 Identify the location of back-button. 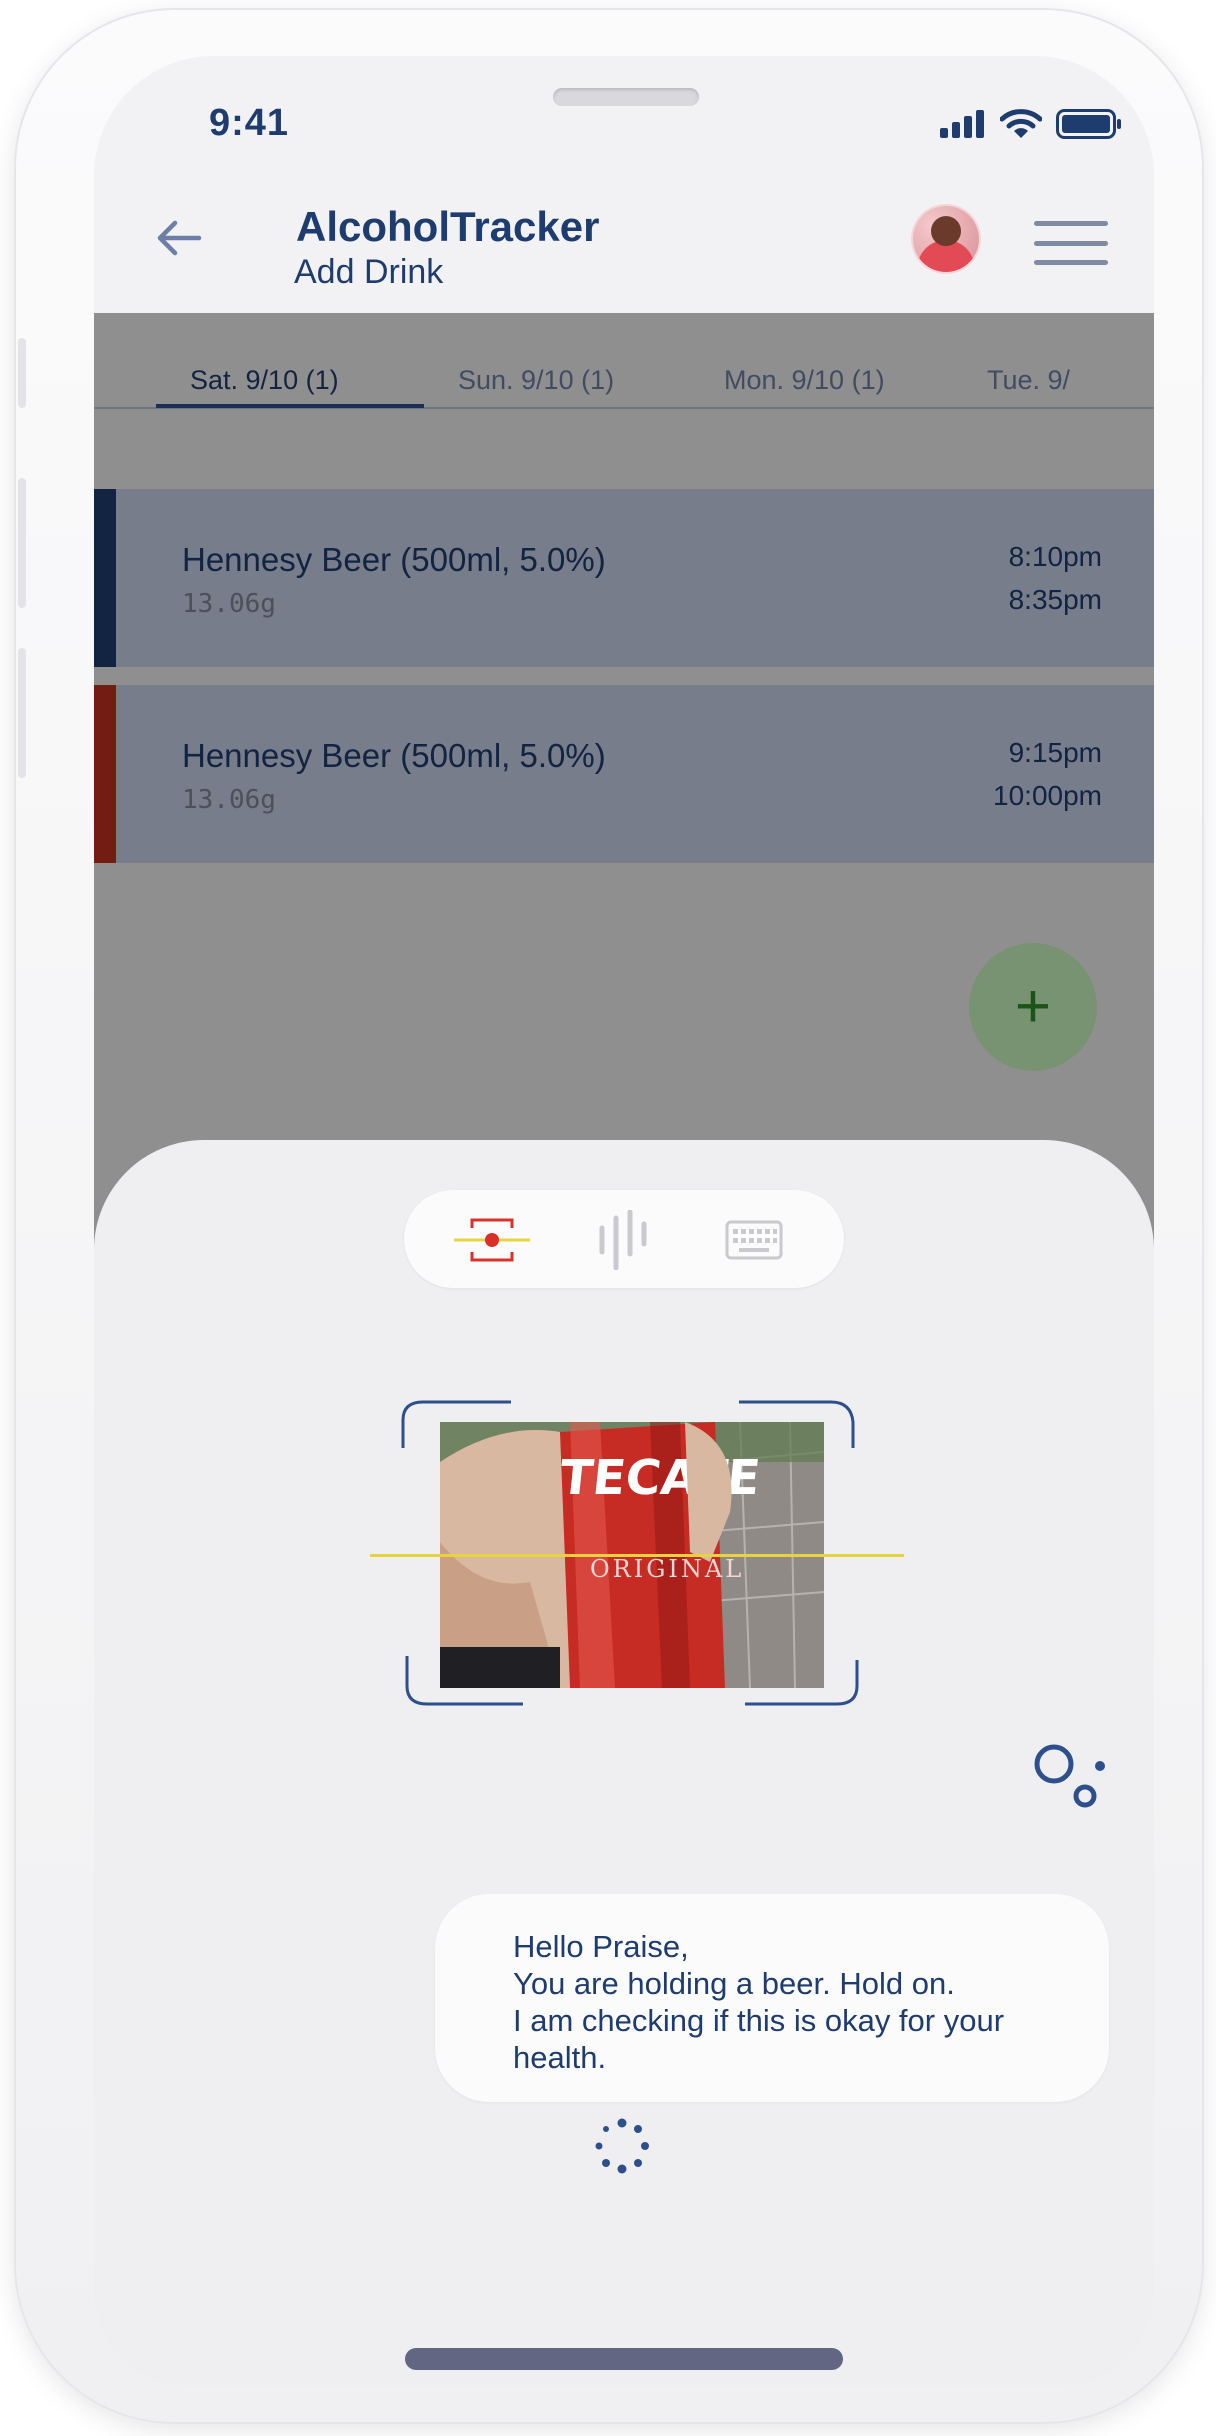
(179, 238).